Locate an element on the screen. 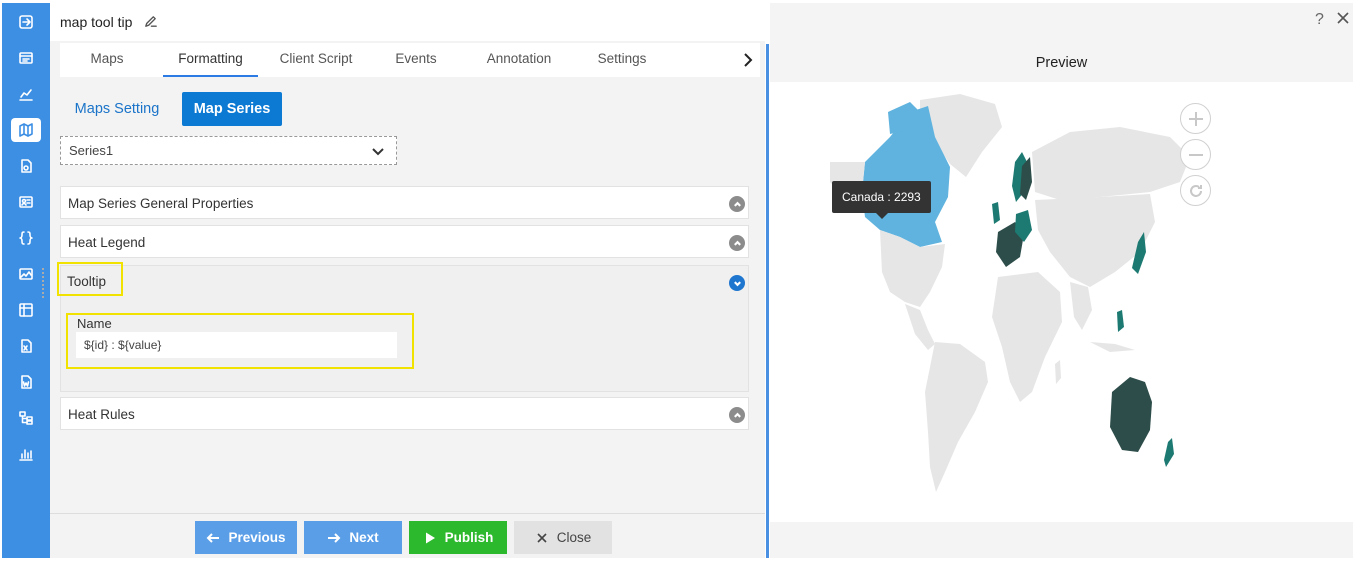 This screenshot has height=561, width=1355. play-icon is located at coordinates (430, 537).